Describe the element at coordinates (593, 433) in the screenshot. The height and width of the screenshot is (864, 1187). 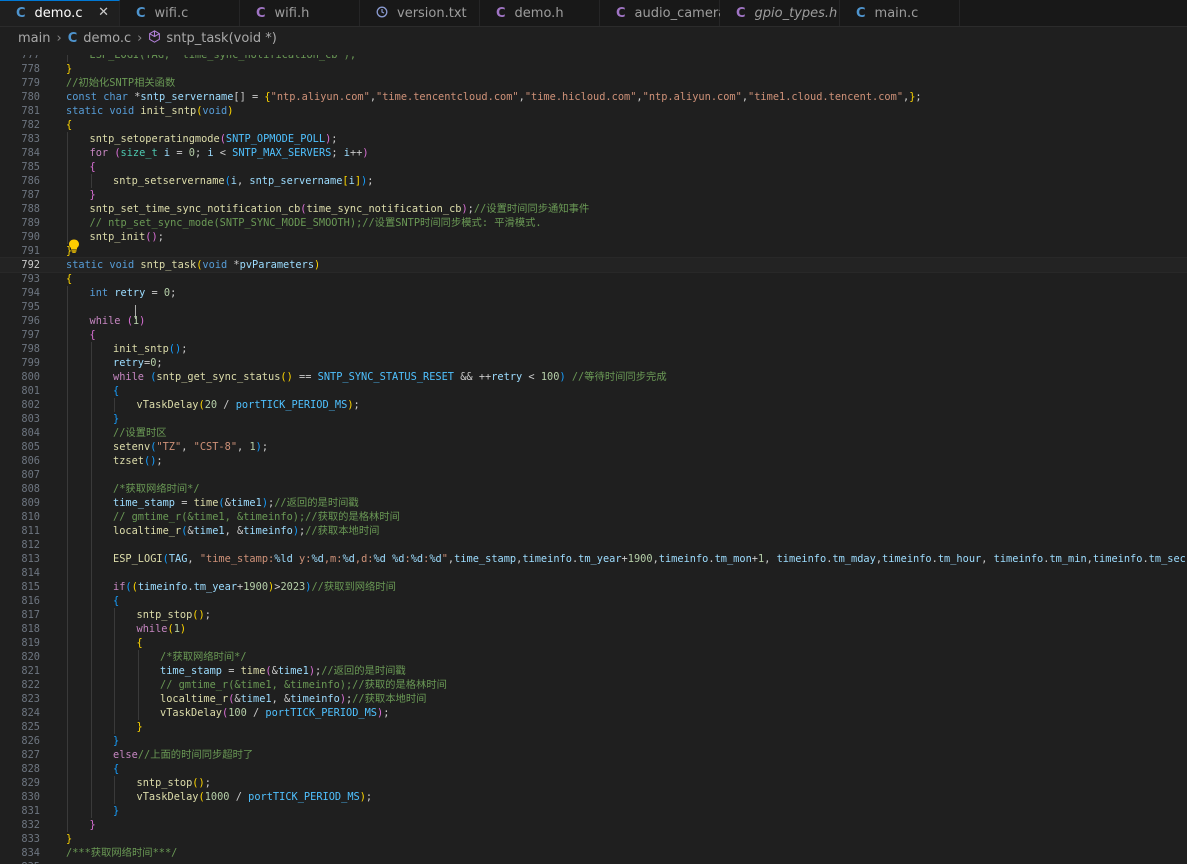
I see `code-line: 804 //设置时区` at that location.